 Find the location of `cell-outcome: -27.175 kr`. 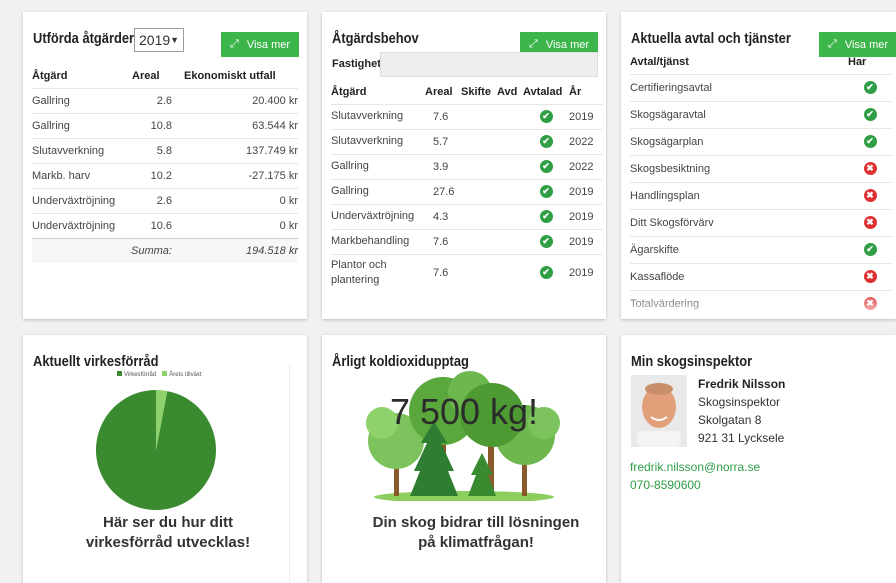

cell-outcome: -27.175 kr is located at coordinates (241, 175).